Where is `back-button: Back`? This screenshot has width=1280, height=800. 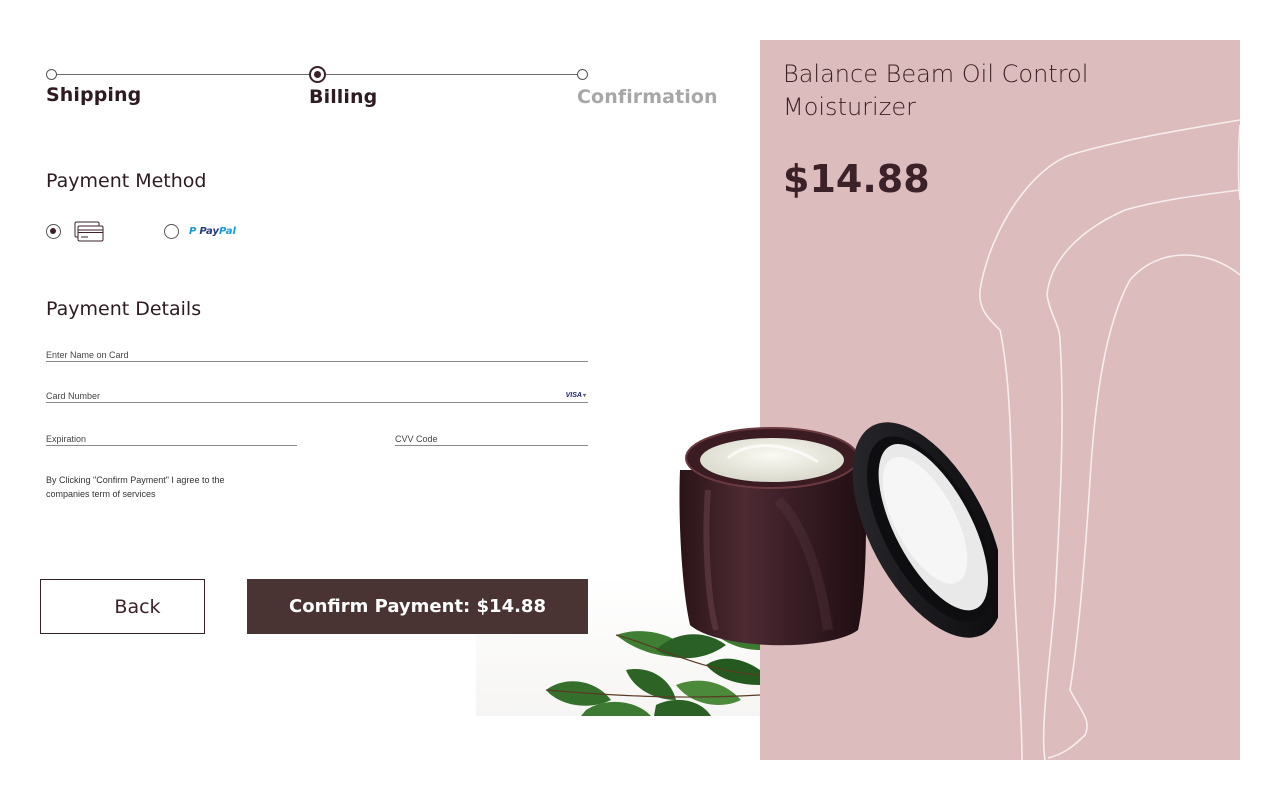 back-button: Back is located at coordinates (122, 606).